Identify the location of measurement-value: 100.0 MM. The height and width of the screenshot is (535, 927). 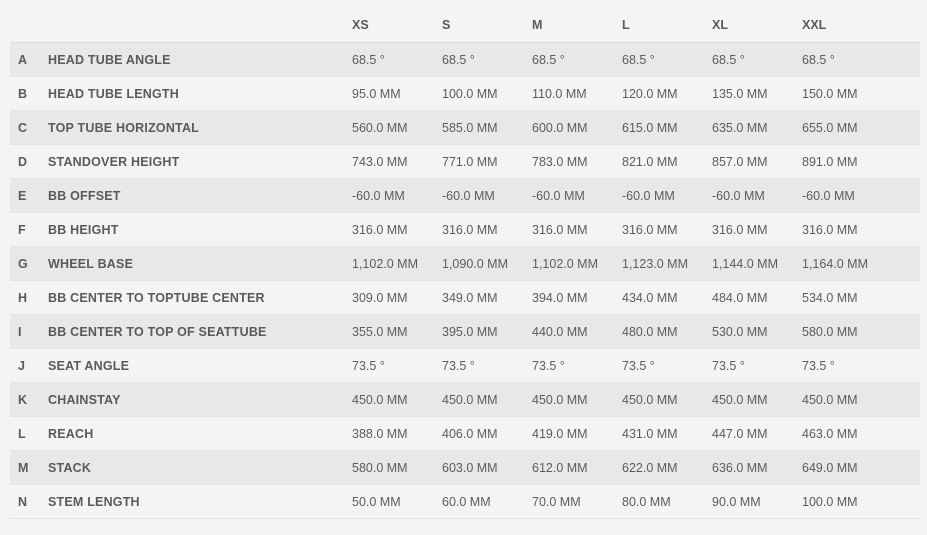
(470, 93).